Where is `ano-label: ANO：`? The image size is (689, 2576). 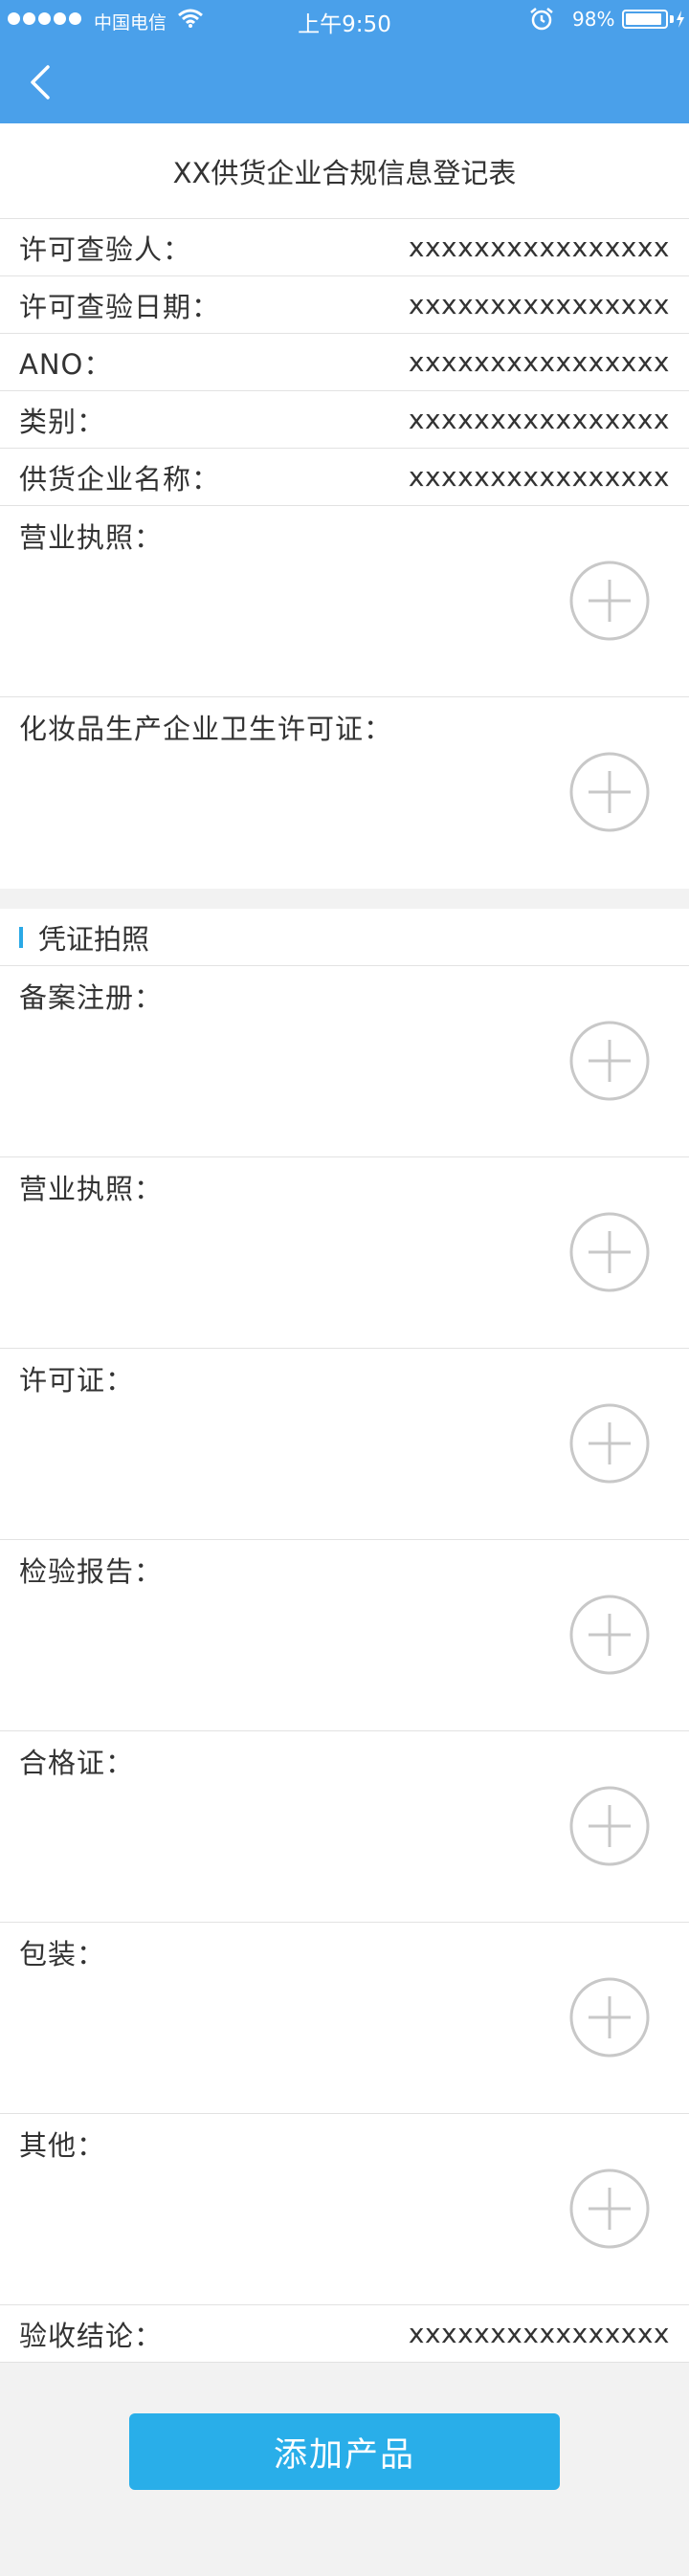
ano-label: ANO： is located at coordinates (66, 364).